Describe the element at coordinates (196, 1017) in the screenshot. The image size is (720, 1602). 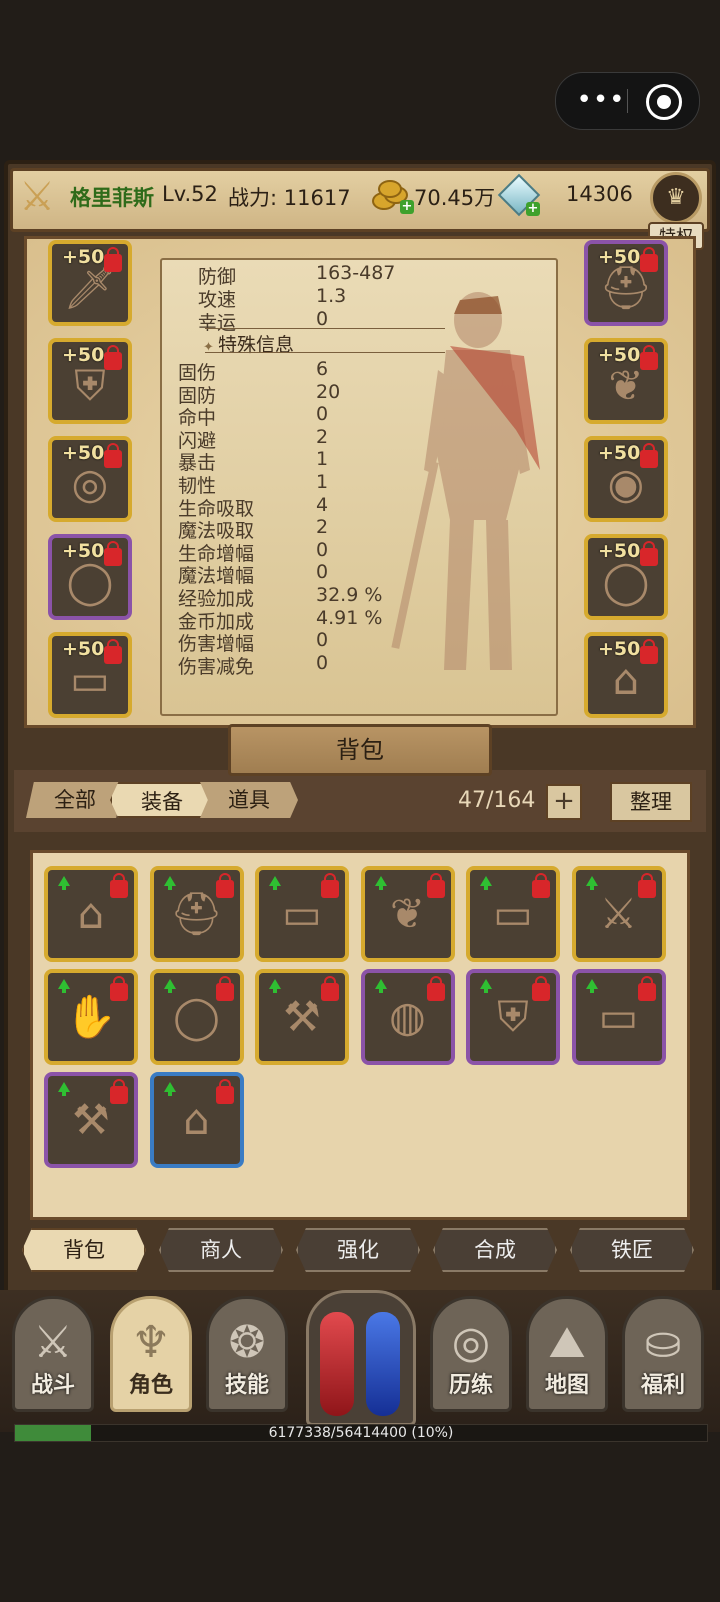
I see `bag-item: ◯` at that location.